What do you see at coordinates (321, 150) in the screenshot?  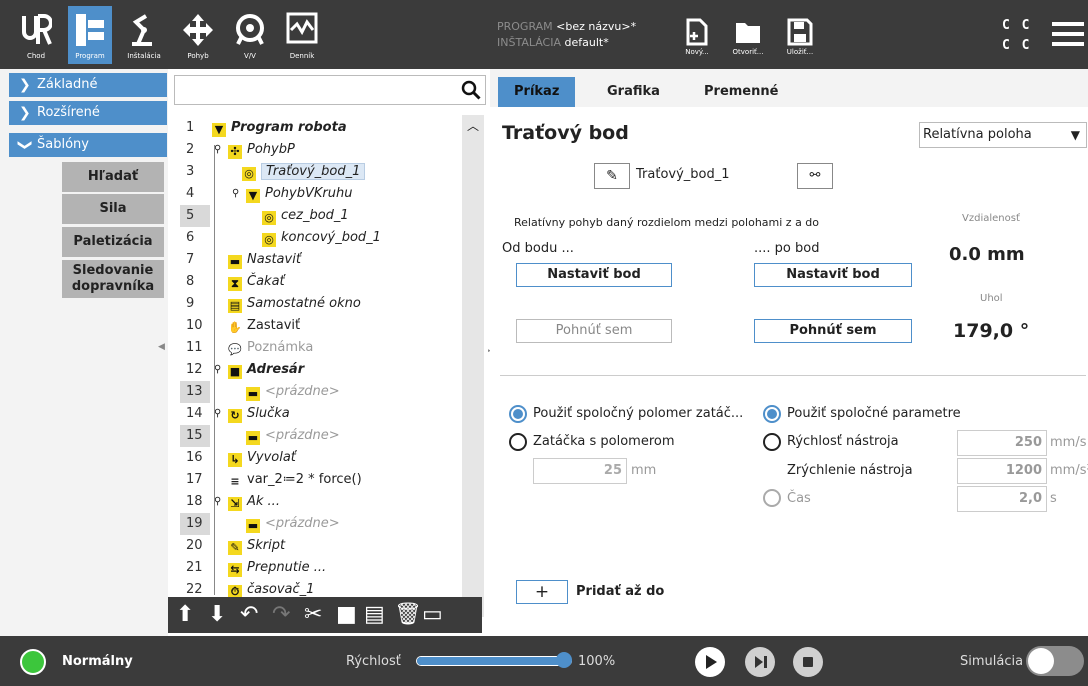 I see `tree-row: 2 ⚲ ✣ PohybP` at bounding box center [321, 150].